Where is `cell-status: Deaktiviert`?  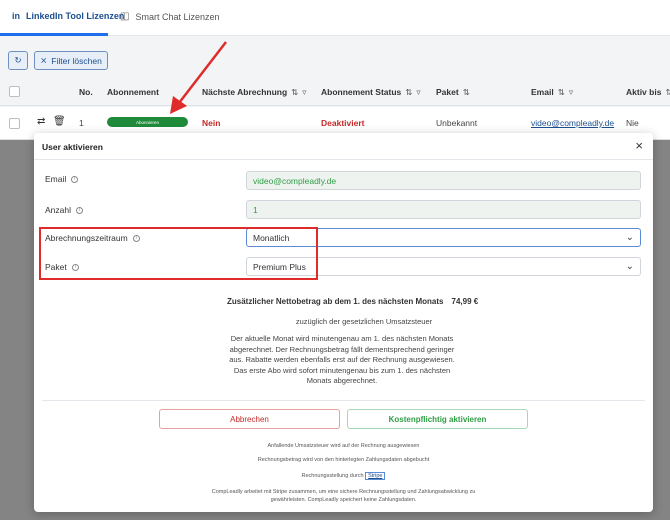 cell-status: Deaktiviert is located at coordinates (343, 123).